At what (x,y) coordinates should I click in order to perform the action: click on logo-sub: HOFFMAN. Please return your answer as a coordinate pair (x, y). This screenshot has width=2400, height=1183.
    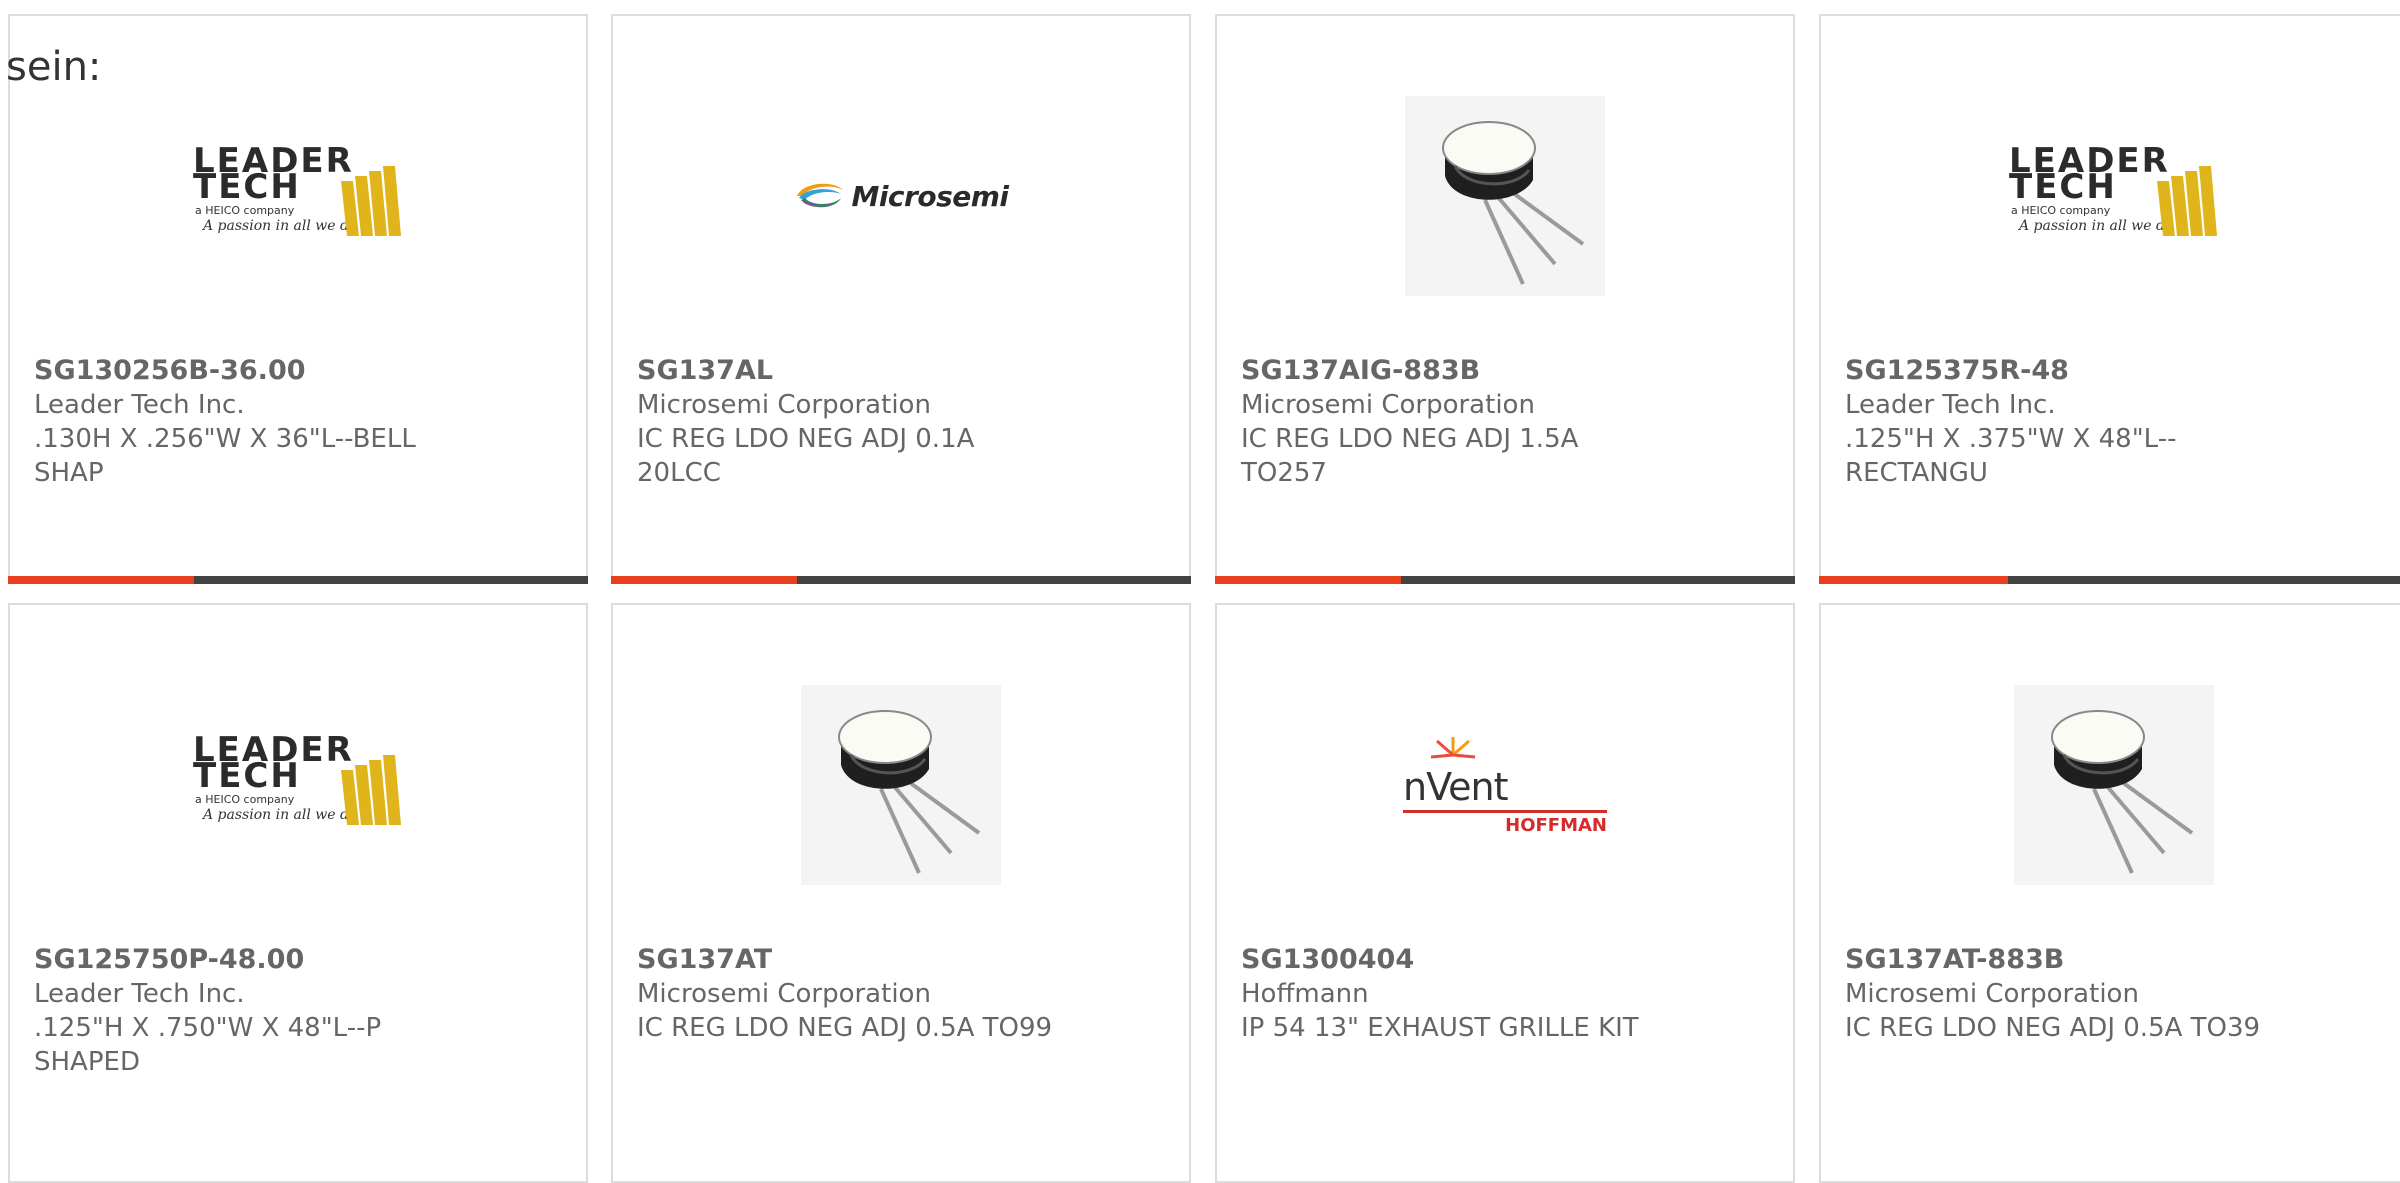
    Looking at the image, I should click on (1556, 825).